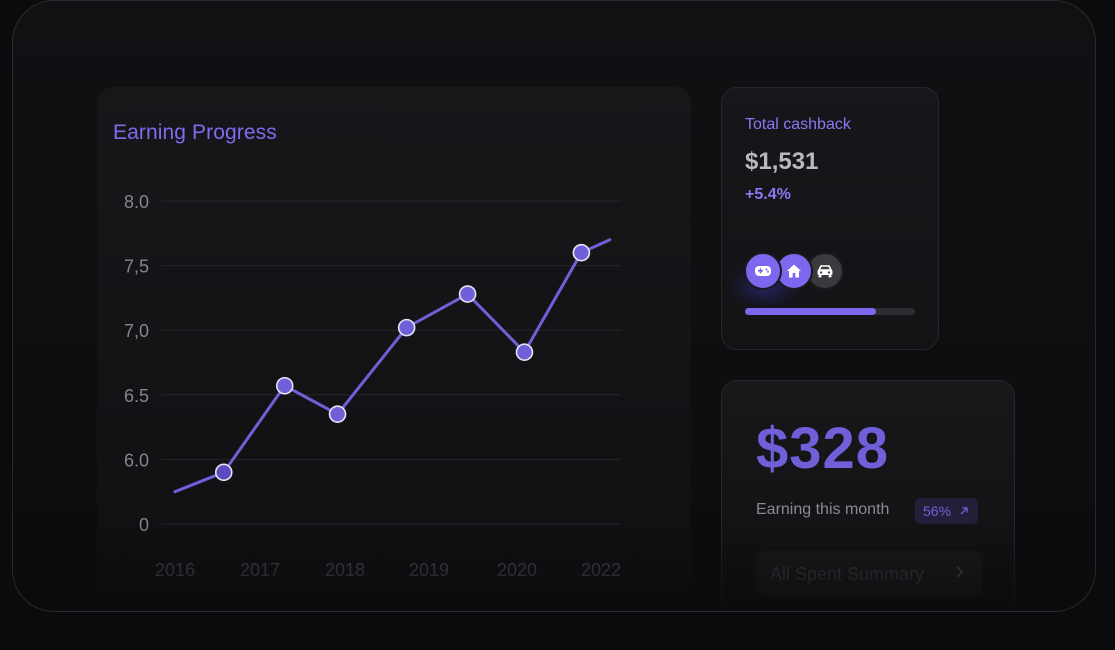 The height and width of the screenshot is (650, 1115). Describe the element at coordinates (260, 570) in the screenshot. I see `x-tick-label: 2017` at that location.